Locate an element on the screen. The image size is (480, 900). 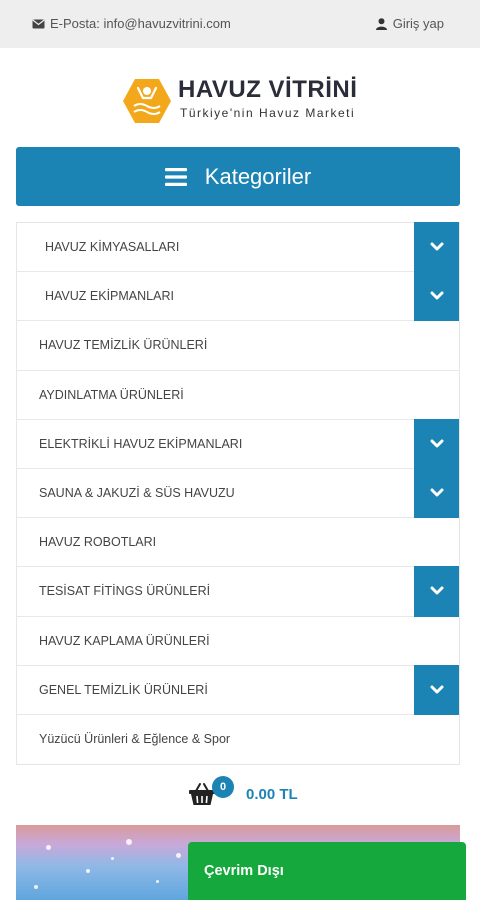
site-logo: HAVUZ VİTRİNİ Türkiye'nin Havuz Marketi is located at coordinates (242, 101).